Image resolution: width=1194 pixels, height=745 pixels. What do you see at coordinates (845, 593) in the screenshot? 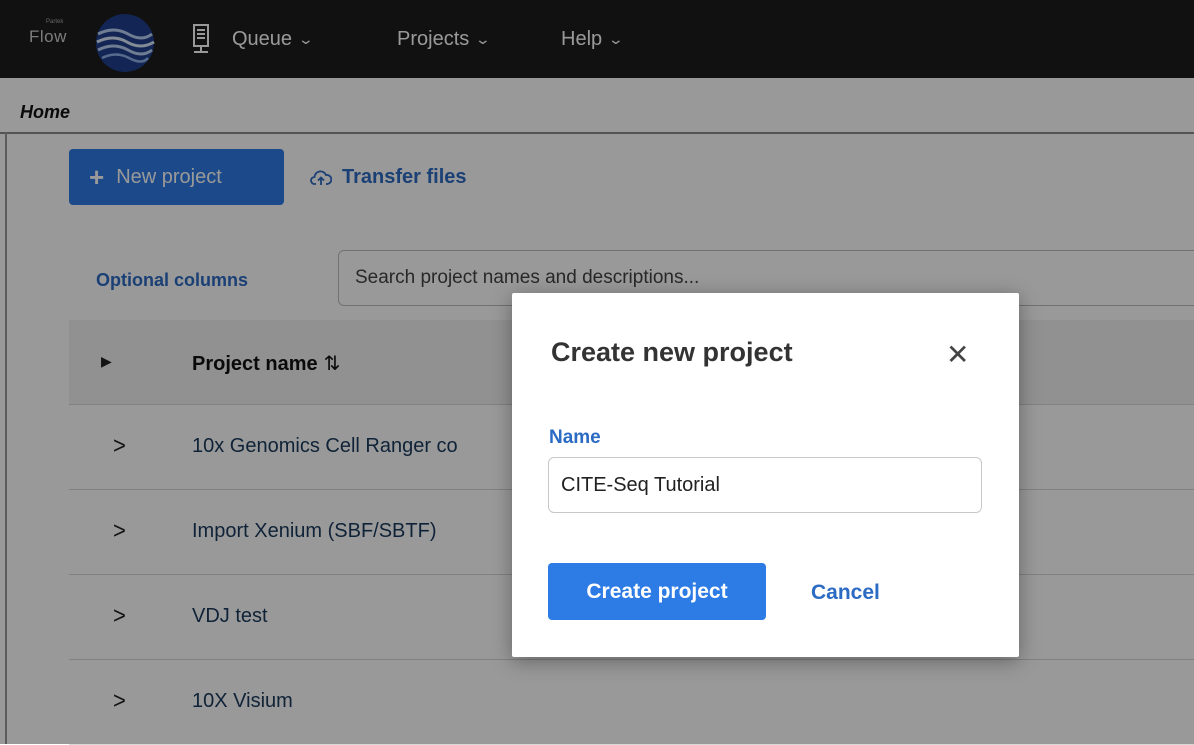
I see `cancel-button: Cancel` at bounding box center [845, 593].